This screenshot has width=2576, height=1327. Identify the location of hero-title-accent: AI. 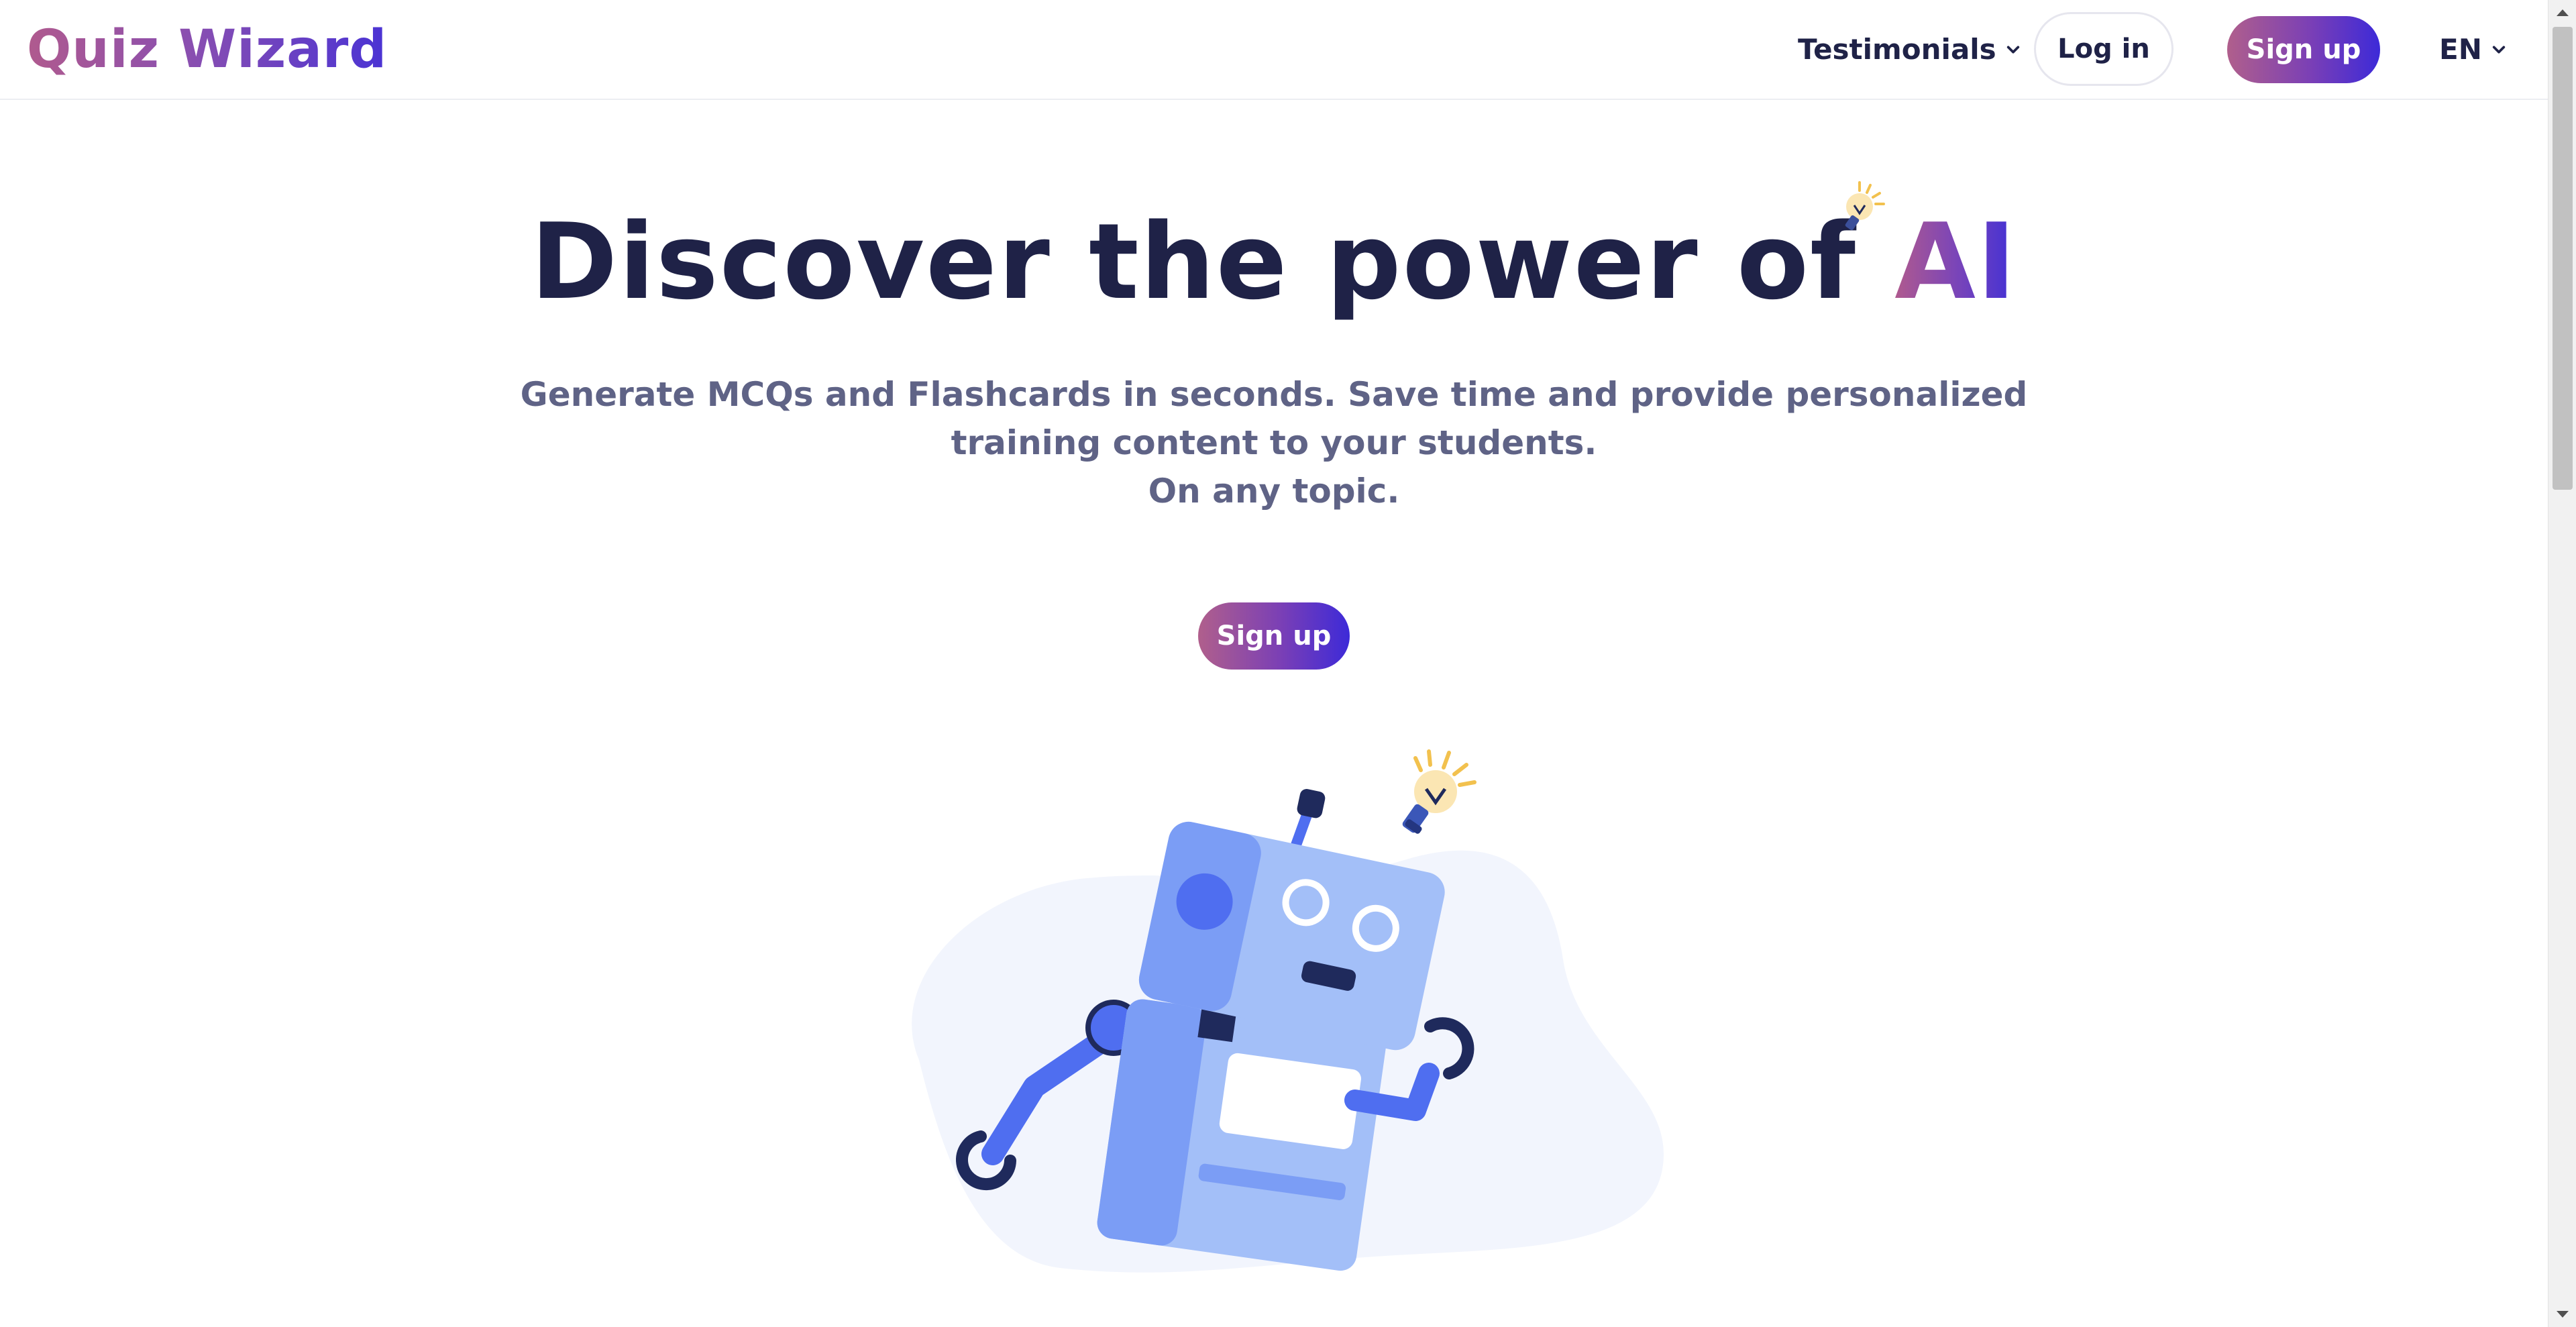
(1956, 262).